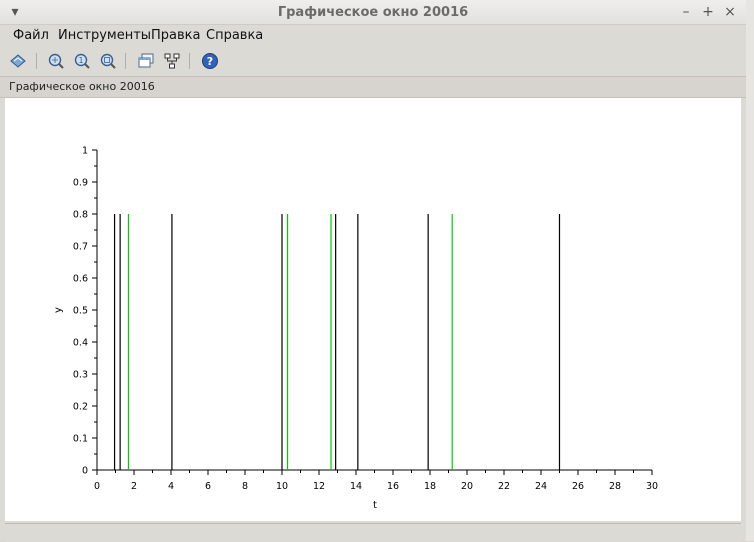 The image size is (754, 542). Describe the element at coordinates (172, 61) in the screenshot. I see `tree-icon` at that location.